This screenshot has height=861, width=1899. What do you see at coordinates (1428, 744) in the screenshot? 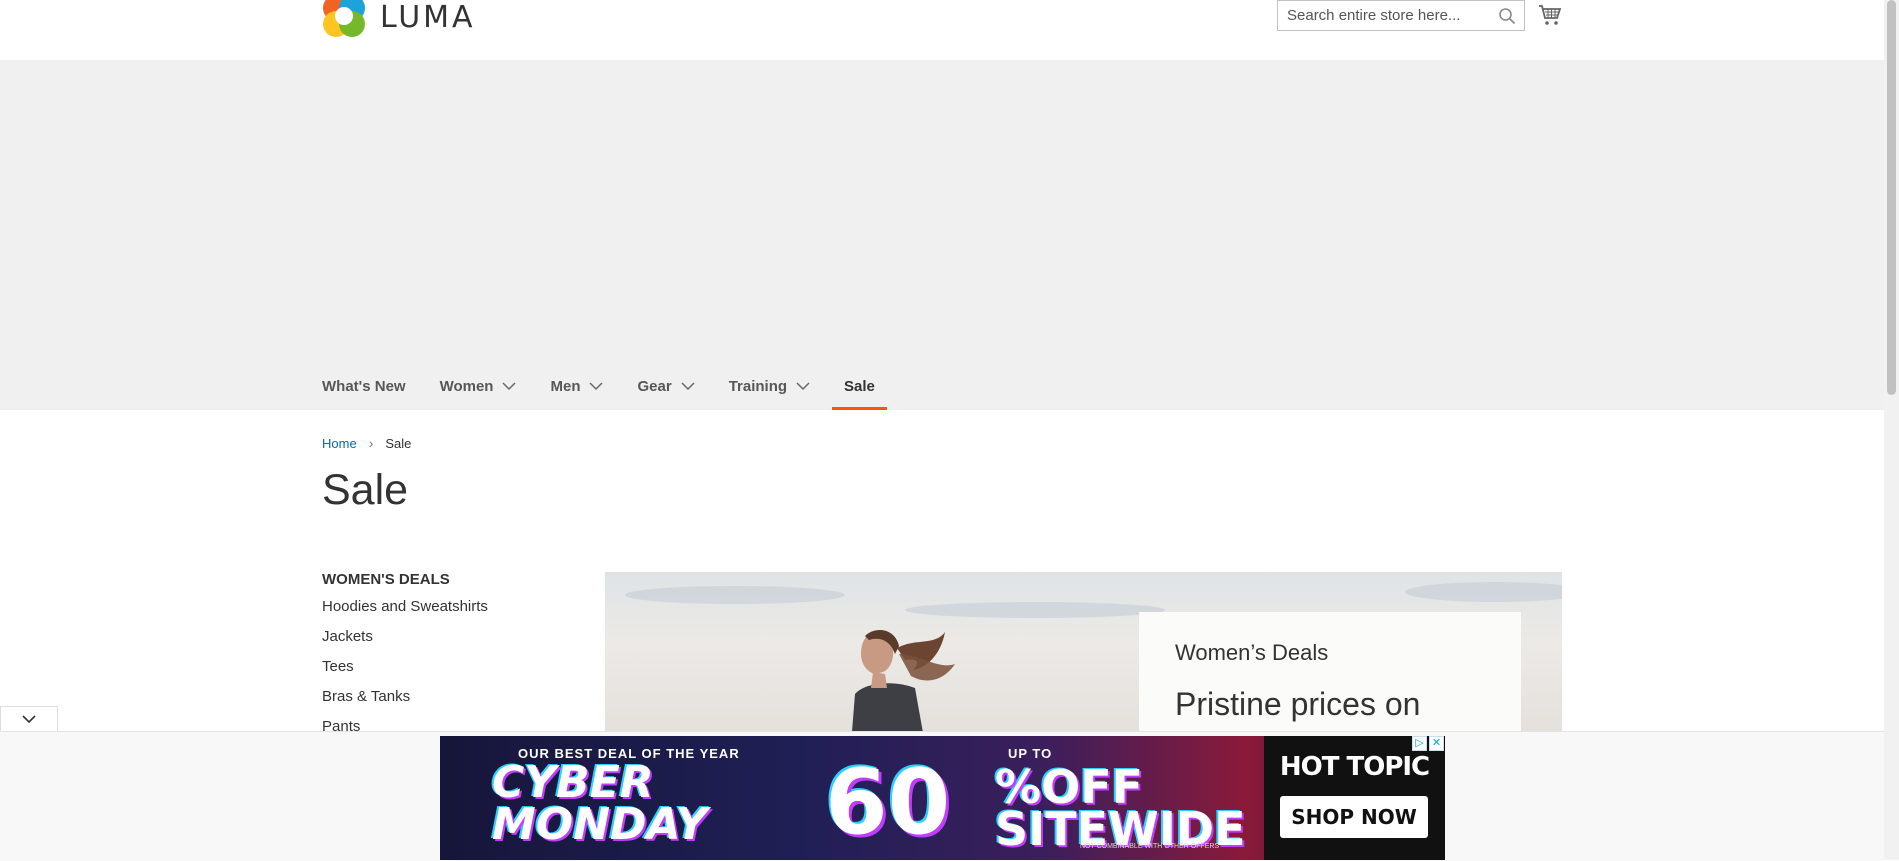
I see `ad-controls: ▷ ✕` at bounding box center [1428, 744].